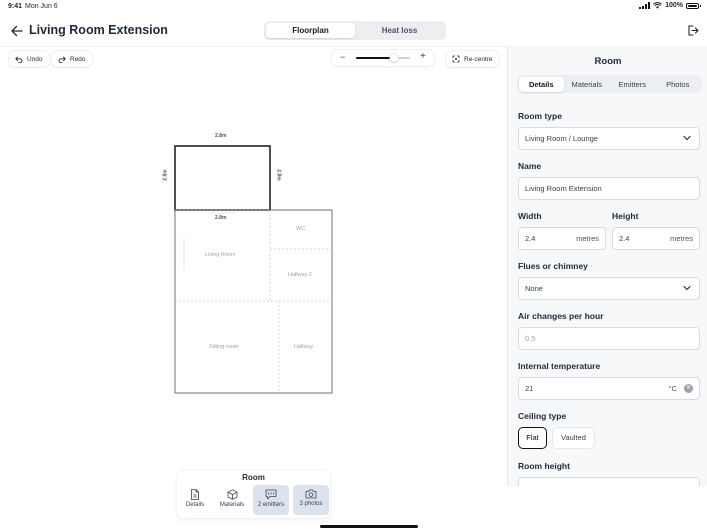  I want to click on dock-details-label: Details, so click(195, 505).